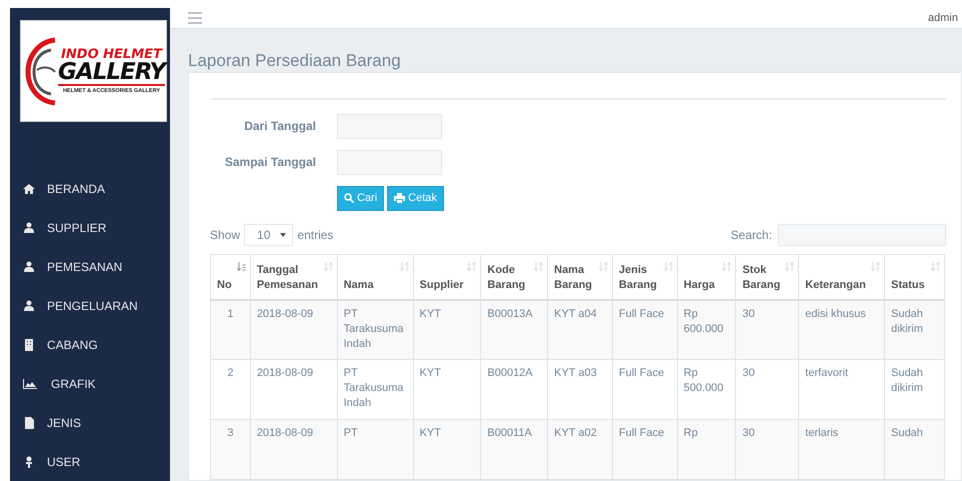 This screenshot has width=962, height=481. I want to click on entries-dropdown: 10, so click(269, 235).